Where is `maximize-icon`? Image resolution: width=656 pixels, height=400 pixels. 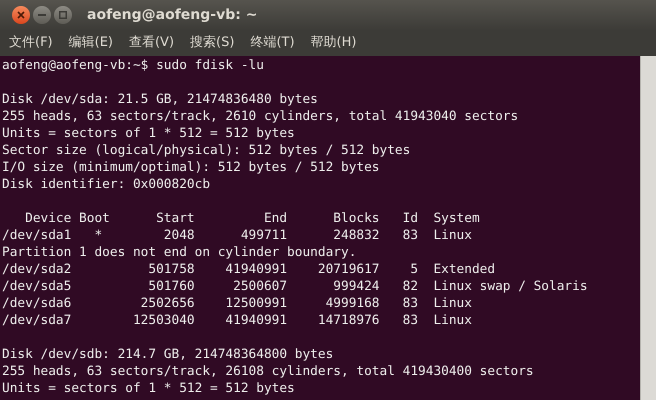 maximize-icon is located at coordinates (63, 15).